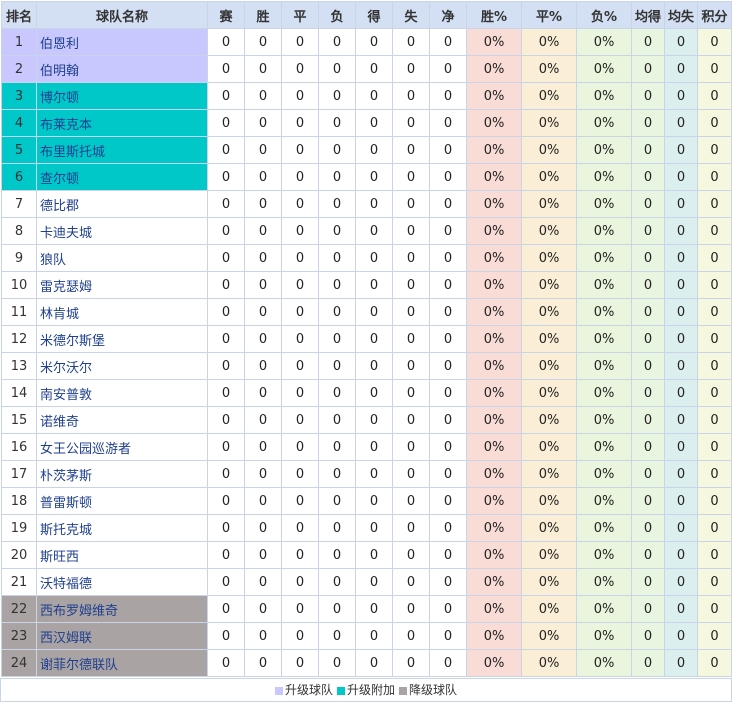 The height and width of the screenshot is (705, 732). What do you see at coordinates (300, 15) in the screenshot?
I see `header-draw: 平` at bounding box center [300, 15].